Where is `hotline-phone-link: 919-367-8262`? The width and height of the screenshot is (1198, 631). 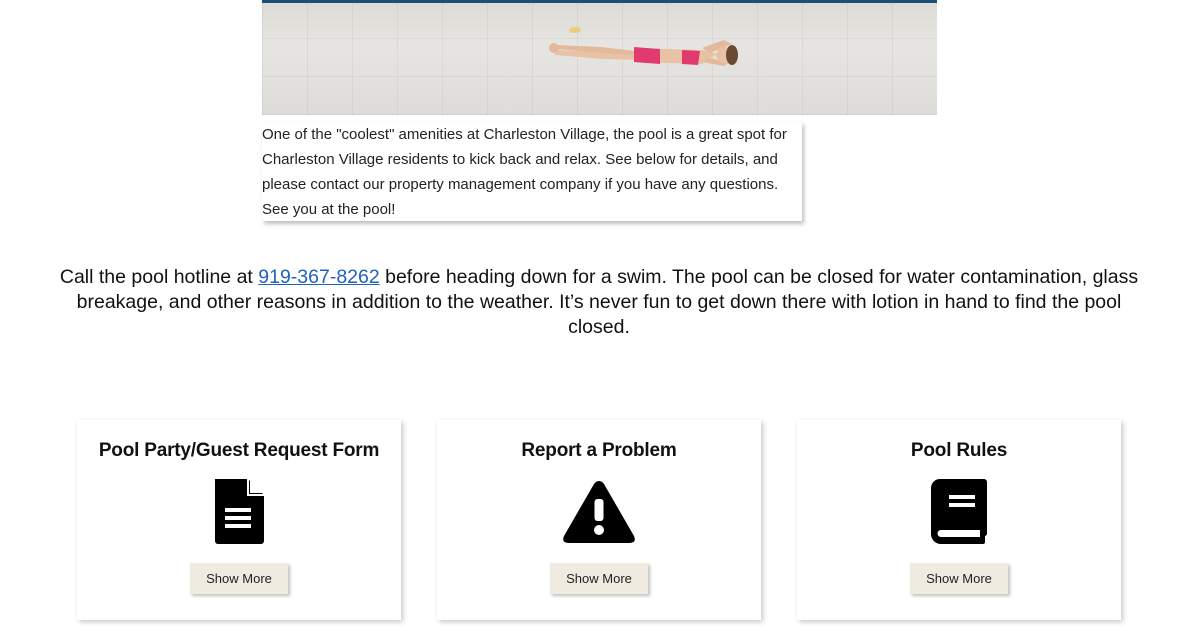 hotline-phone-link: 919-367-8262 is located at coordinates (318, 277).